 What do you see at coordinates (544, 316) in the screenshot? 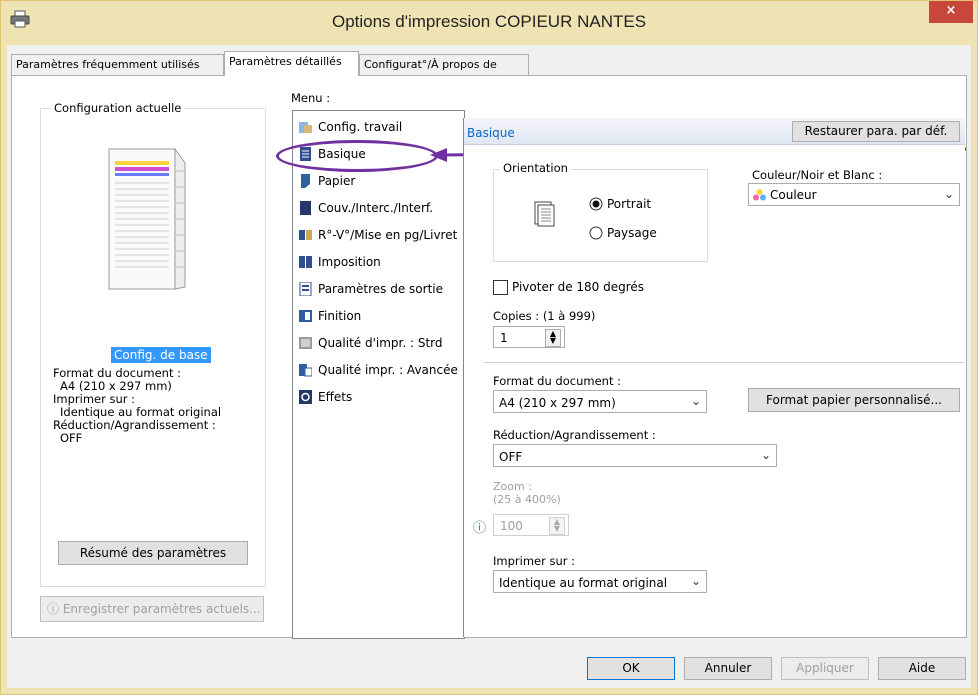
I see `copies-label: Copies : (1 à 999)` at bounding box center [544, 316].